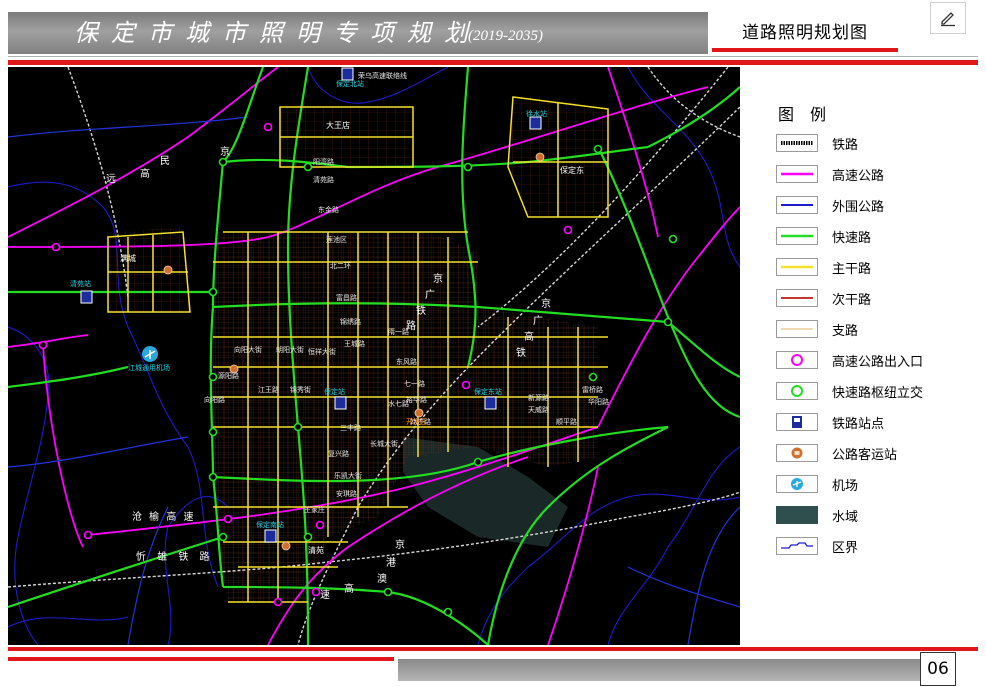 Image resolution: width=986 pixels, height=687 pixels. Describe the element at coordinates (493, 649) in the screenshot. I see `bottom-divider` at that location.